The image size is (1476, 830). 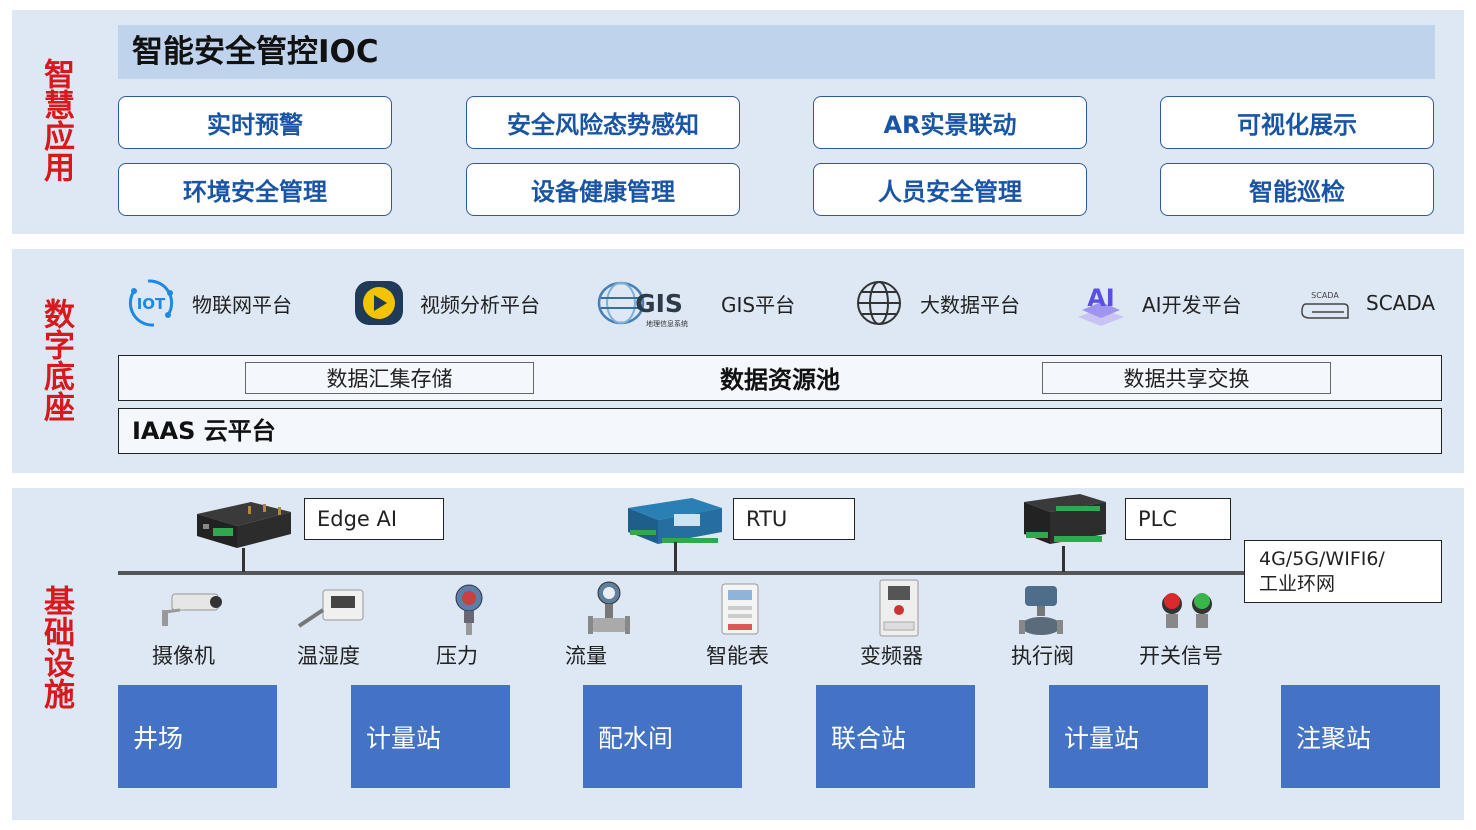 I want to click on globe-icon, so click(x=879, y=303).